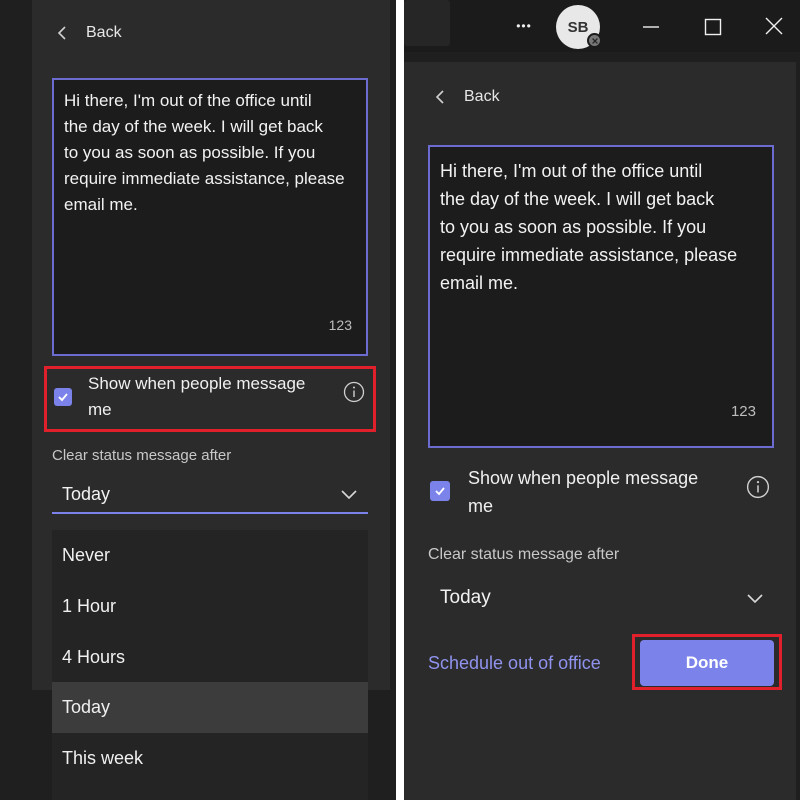  Describe the element at coordinates (774, 26) in the screenshot. I see `close-icon` at that location.